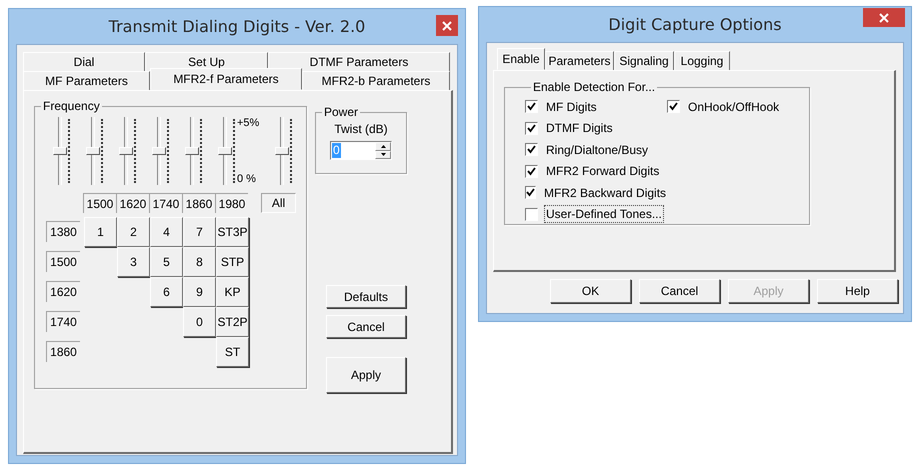 This screenshot has height=466, width=916. Describe the element at coordinates (199, 232) in the screenshot. I see `digit-key: 7` at that location.